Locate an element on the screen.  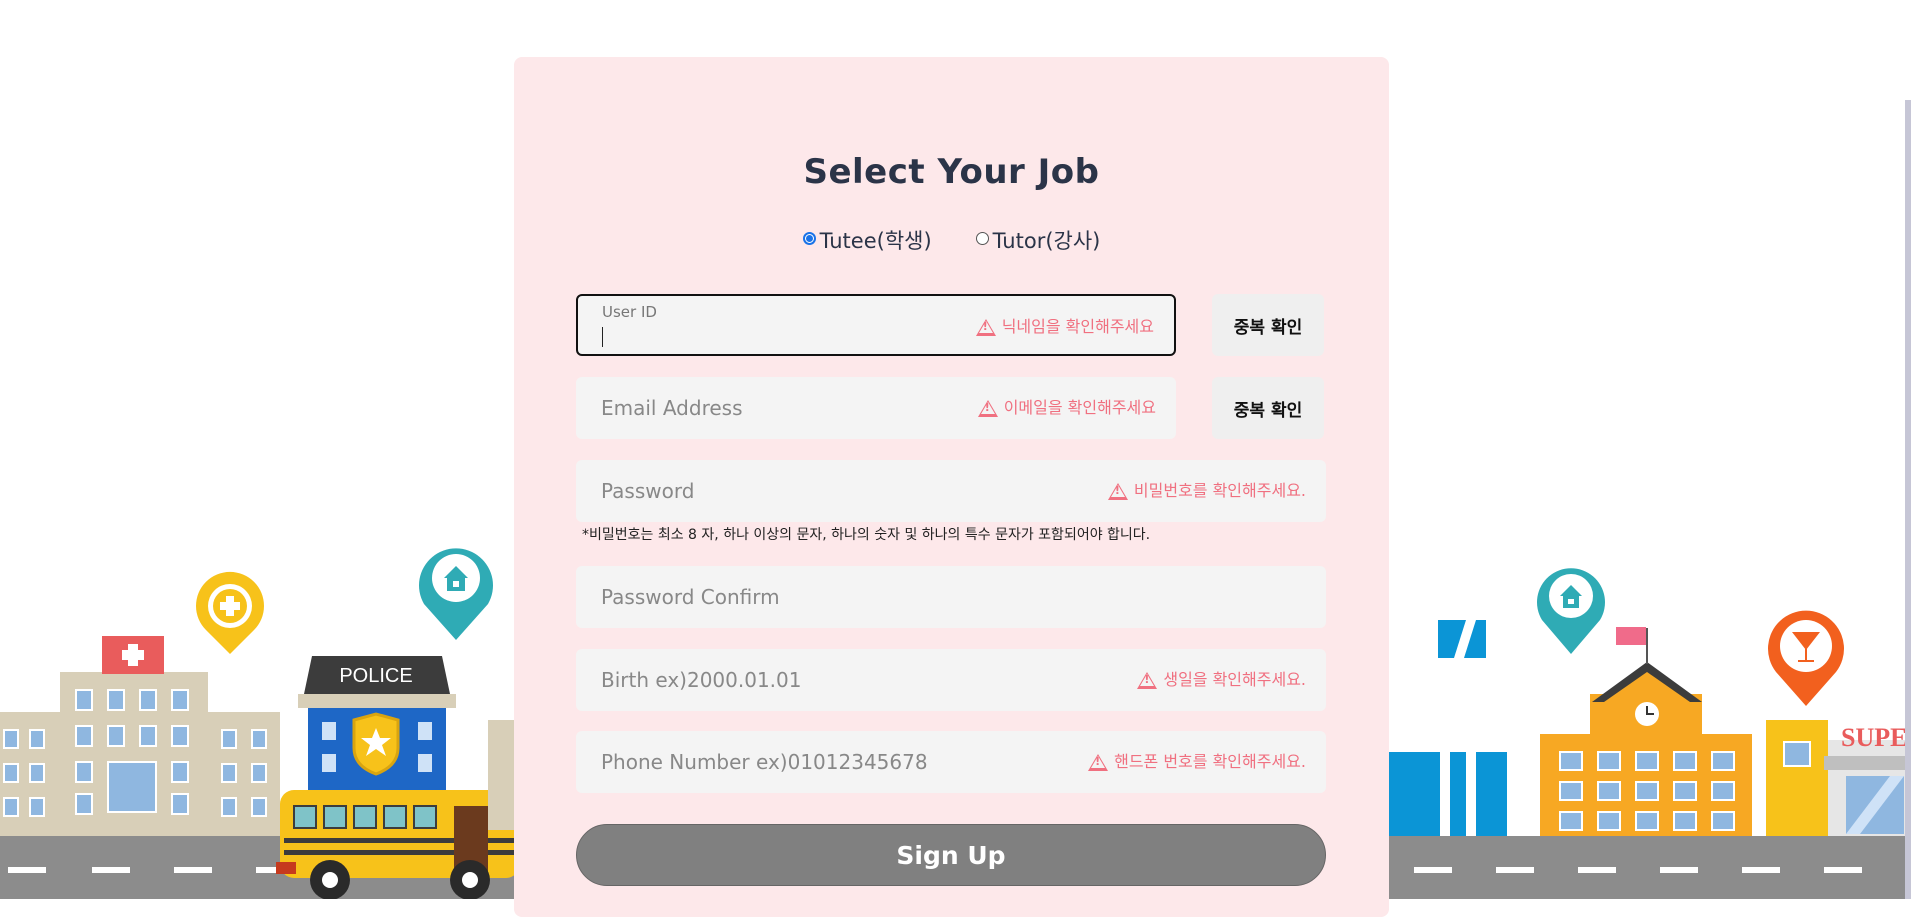
user-id-label: User ID is located at coordinates (629, 312).